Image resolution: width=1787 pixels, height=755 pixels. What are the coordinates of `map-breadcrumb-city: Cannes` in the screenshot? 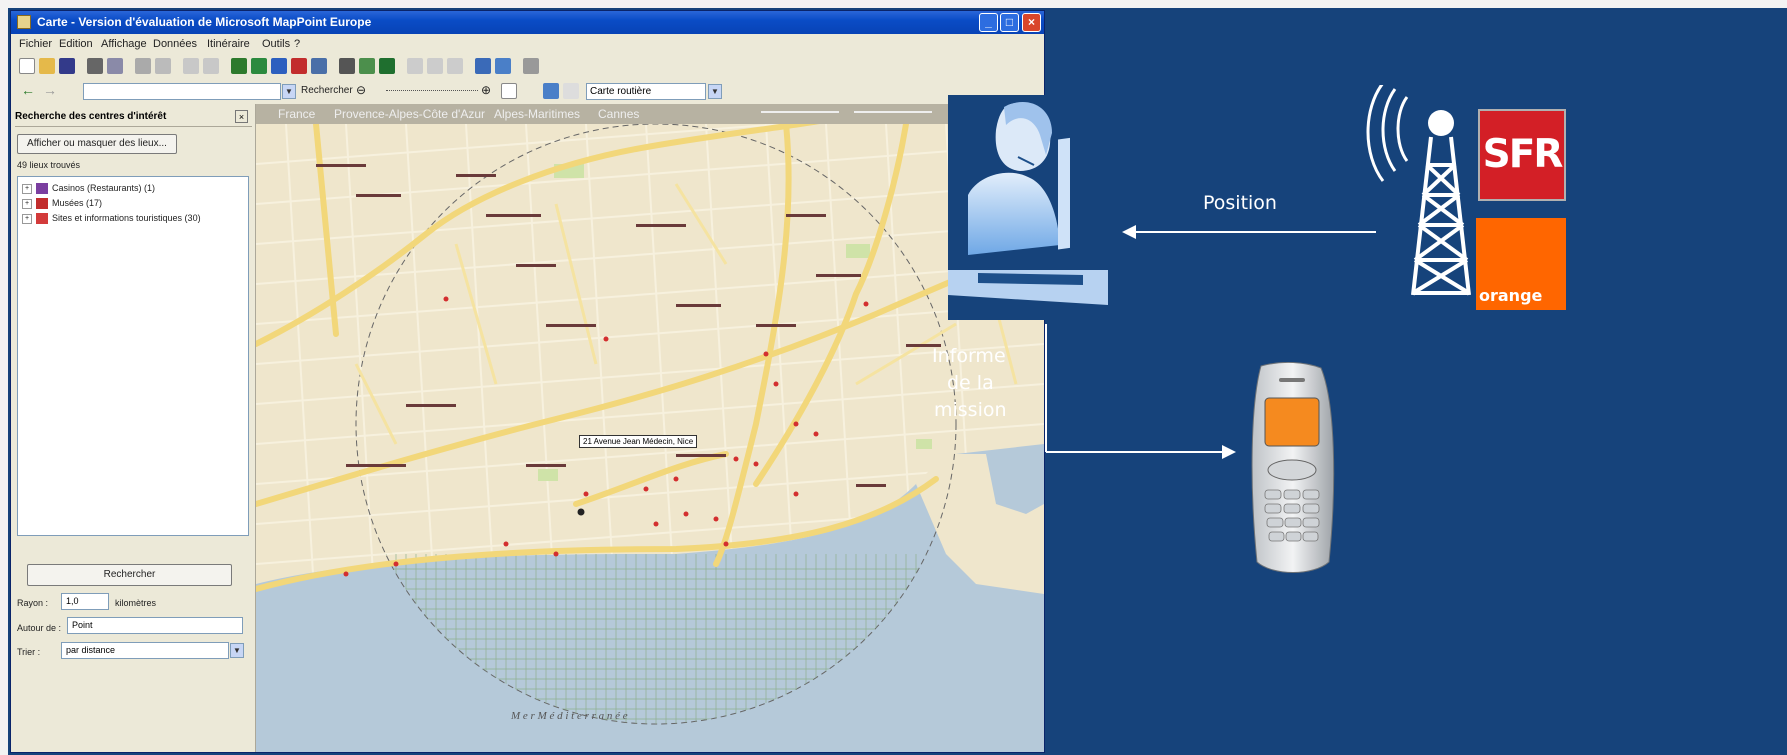 It's located at (618, 114).